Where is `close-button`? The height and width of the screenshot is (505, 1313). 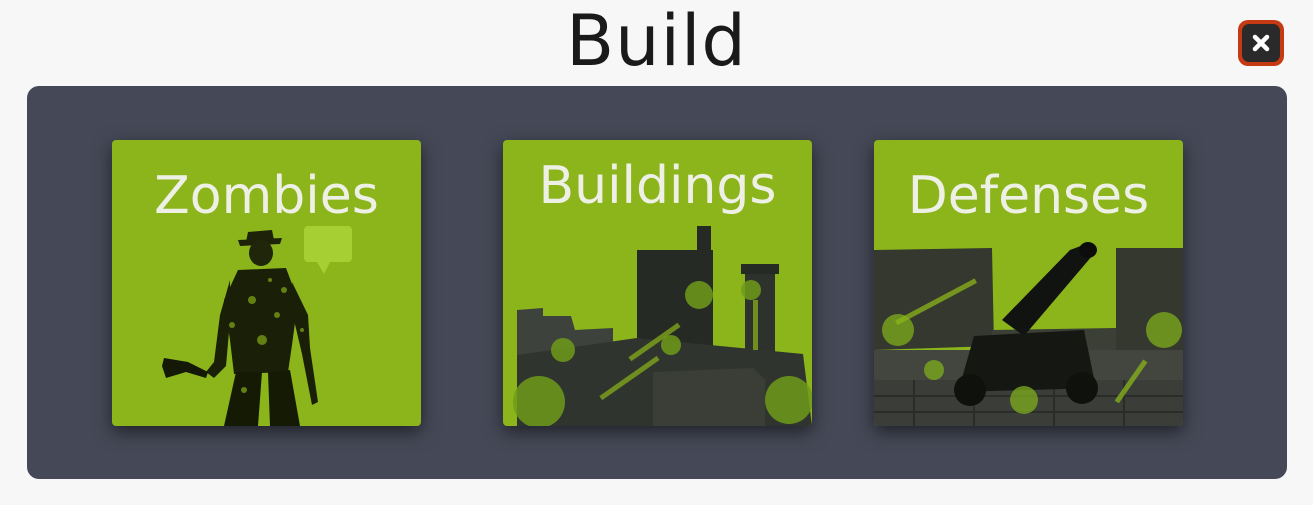
close-button is located at coordinates (1261, 43).